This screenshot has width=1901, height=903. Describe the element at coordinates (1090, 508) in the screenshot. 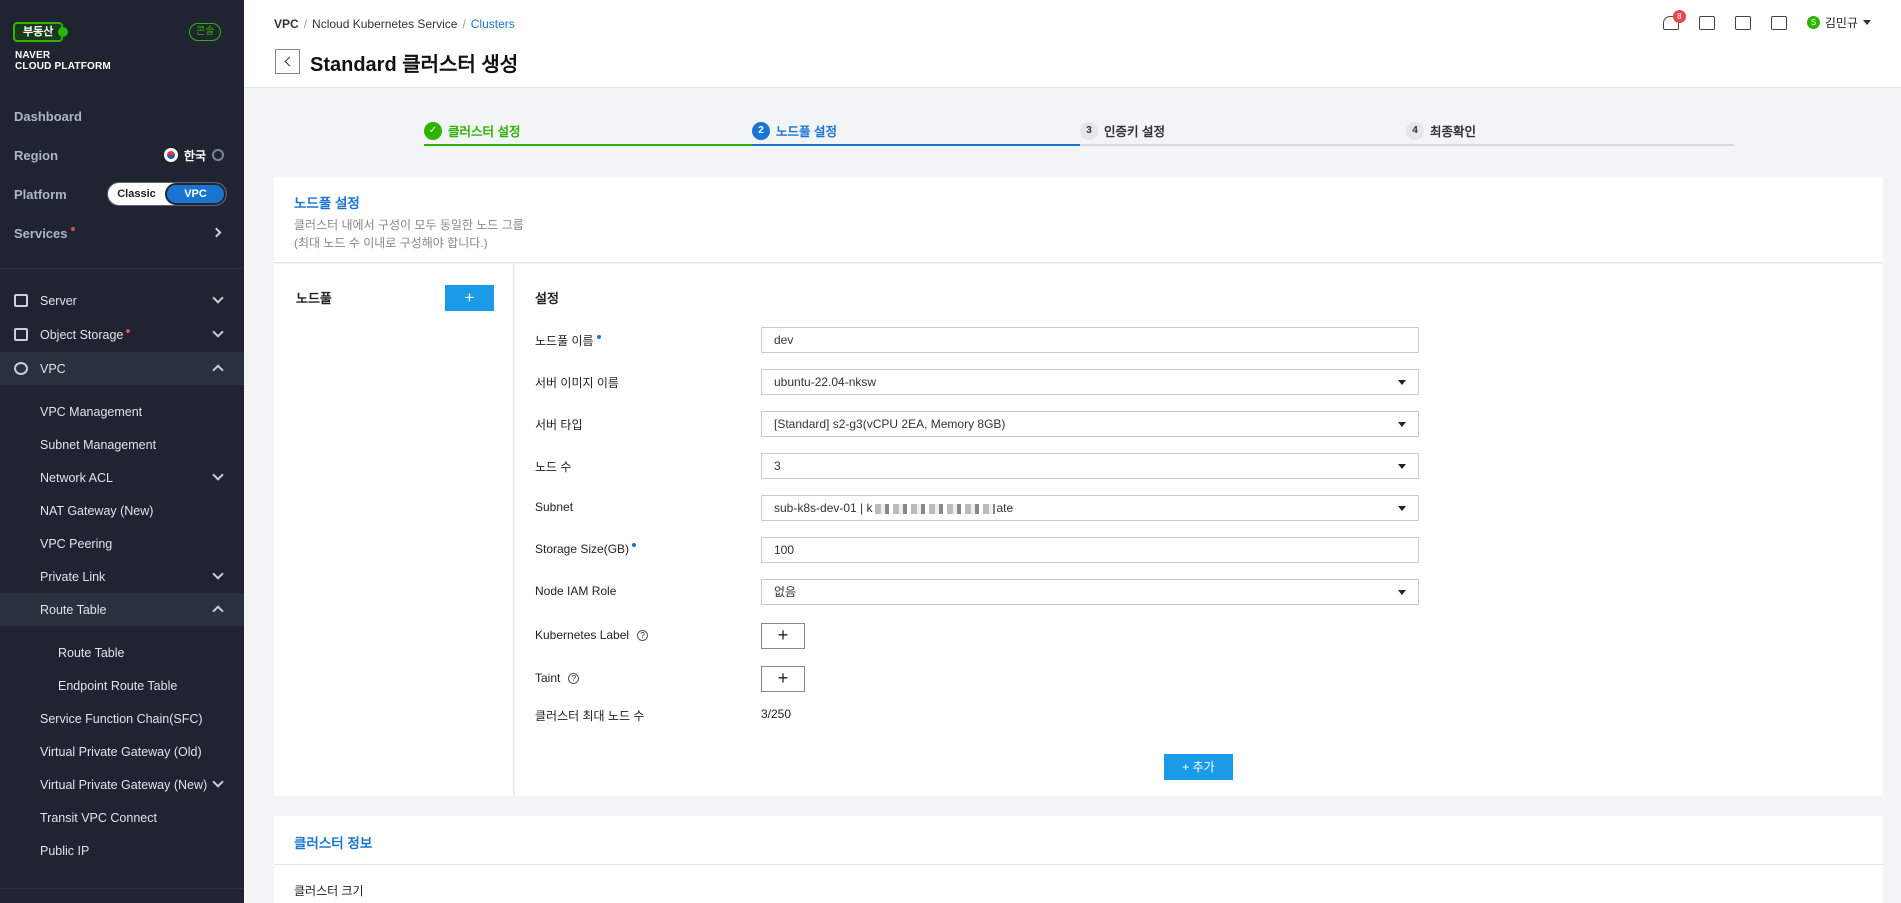

I see `subnet-select: sub-k8s-dev-01 | k ate` at that location.